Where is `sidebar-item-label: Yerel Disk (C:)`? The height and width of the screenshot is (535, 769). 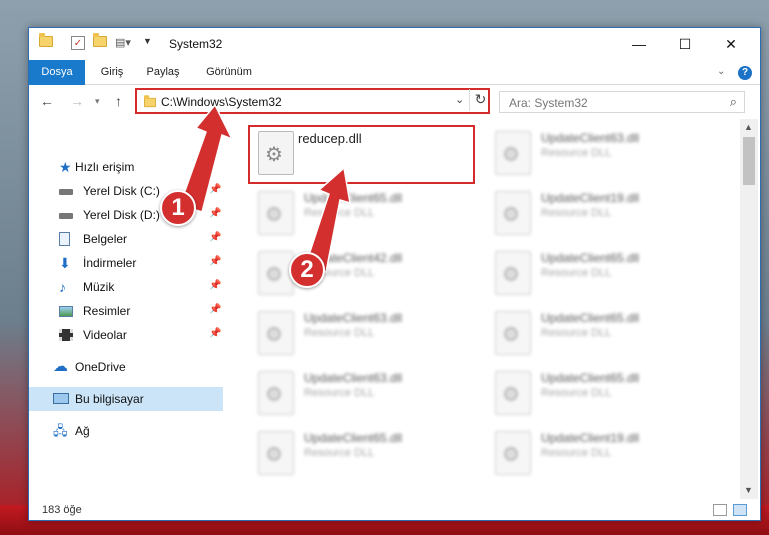
sidebar-item-label: Yerel Disk (C:) is located at coordinates (121, 191).